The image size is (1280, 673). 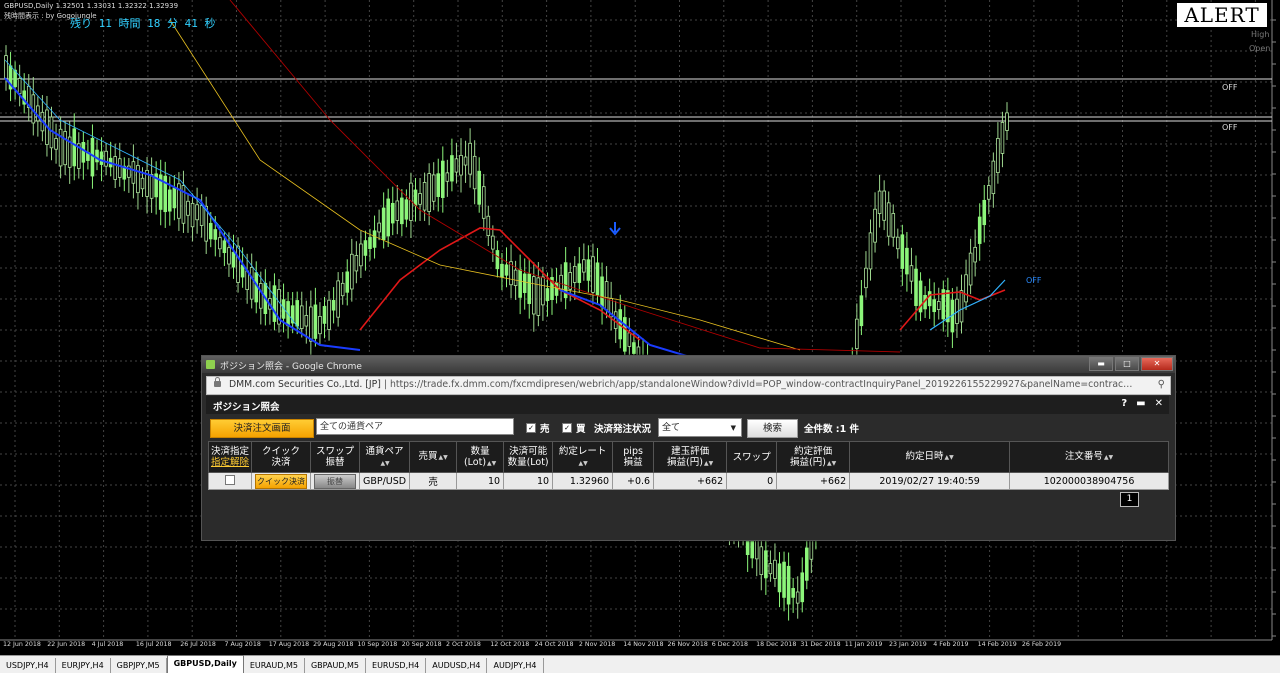 What do you see at coordinates (1159, 403) in the screenshot?
I see `close-panel-icon: ✕` at bounding box center [1159, 403].